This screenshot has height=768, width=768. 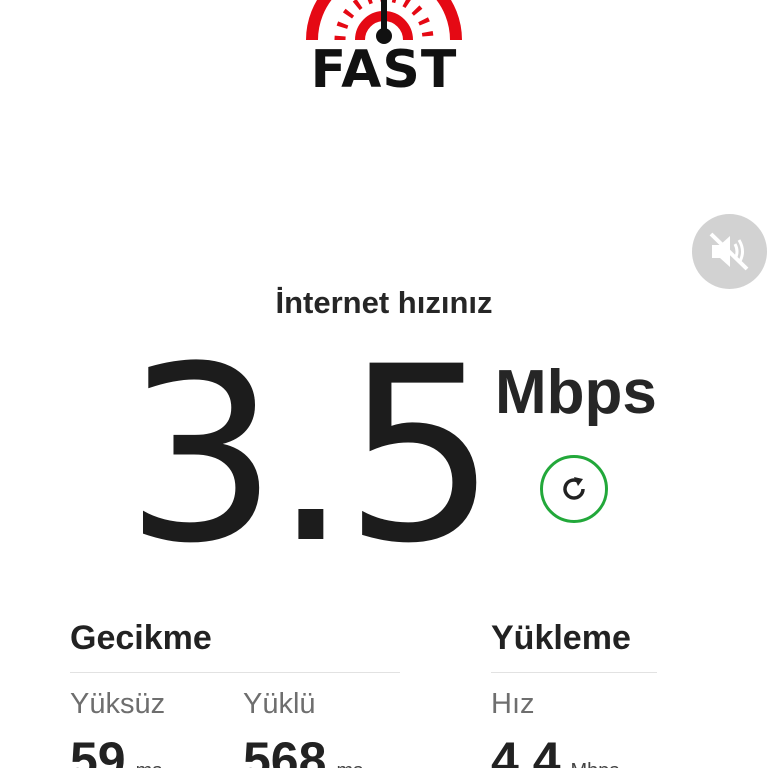 I want to click on loaded-latency-number: 568, so click(x=285, y=750).